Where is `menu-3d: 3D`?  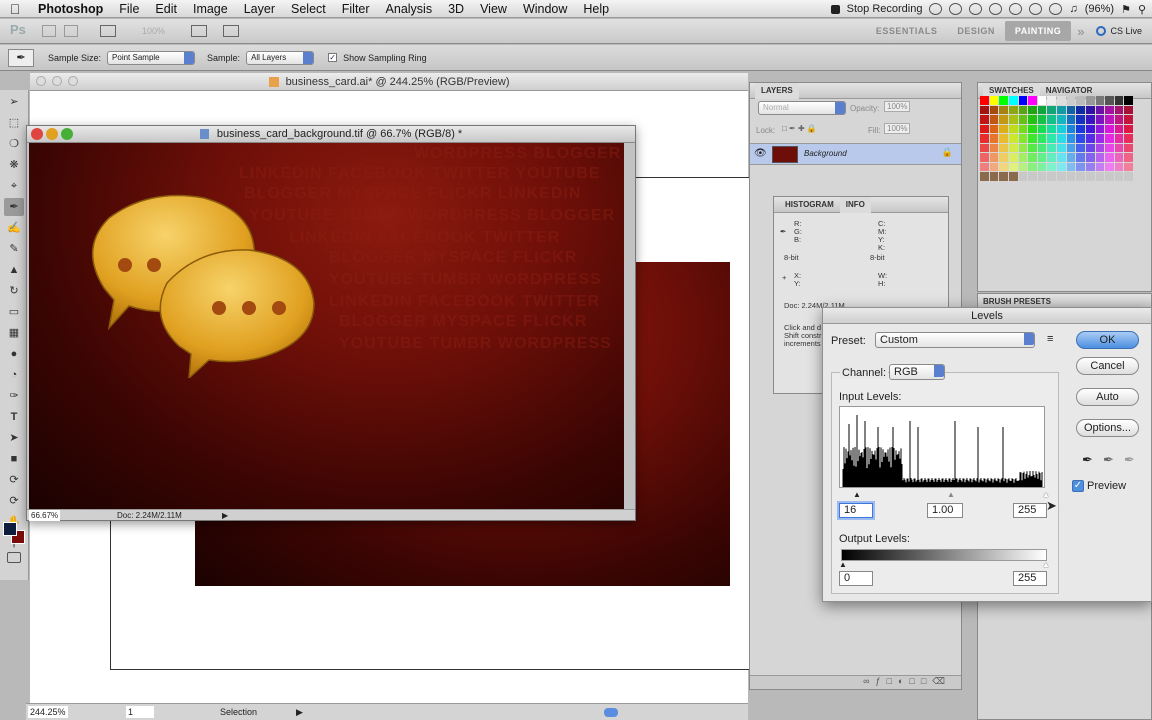
menu-3d: 3D is located at coordinates (456, 9).